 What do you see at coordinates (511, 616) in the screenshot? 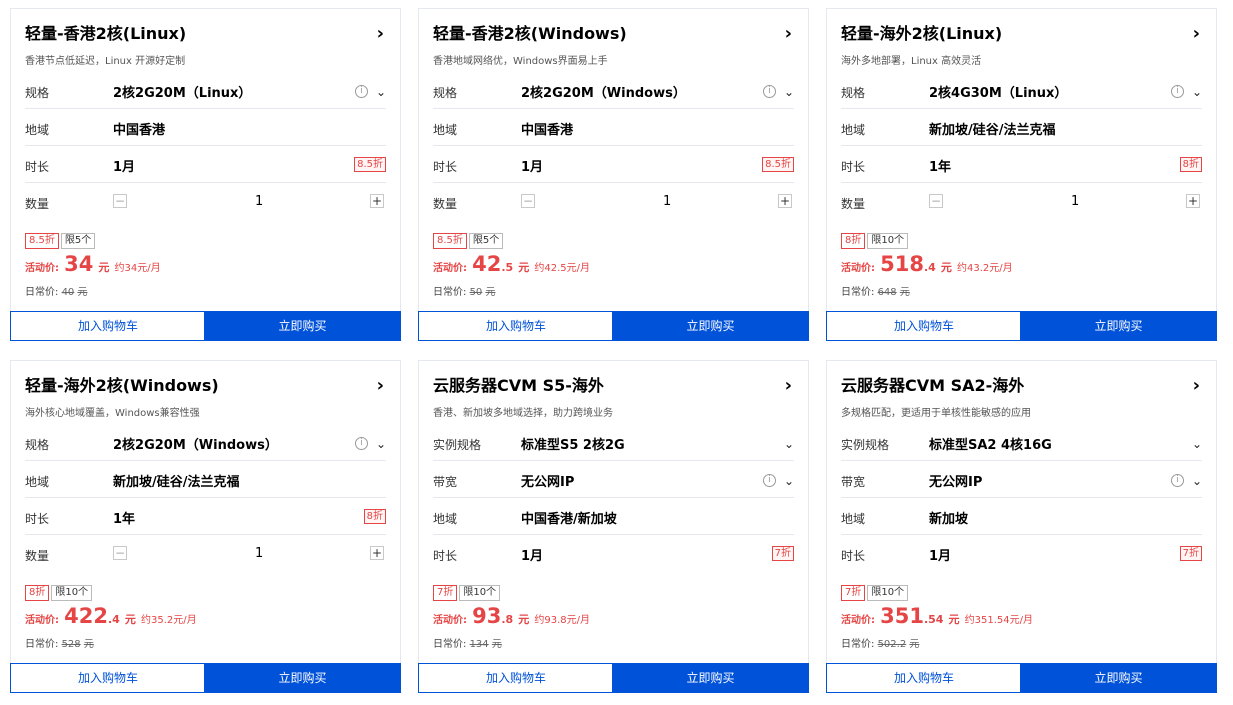
I see `promo-price: 活动价: 93.8 元 约93.8元/月` at bounding box center [511, 616].